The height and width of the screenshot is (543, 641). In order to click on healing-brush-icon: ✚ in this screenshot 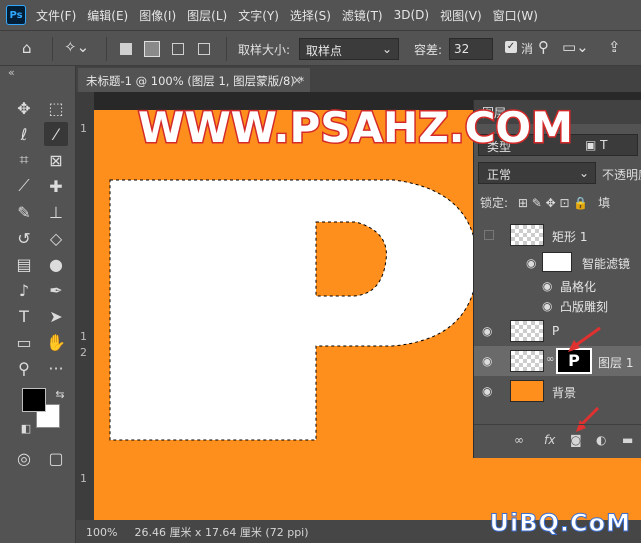, I will do `click(56, 186)`.